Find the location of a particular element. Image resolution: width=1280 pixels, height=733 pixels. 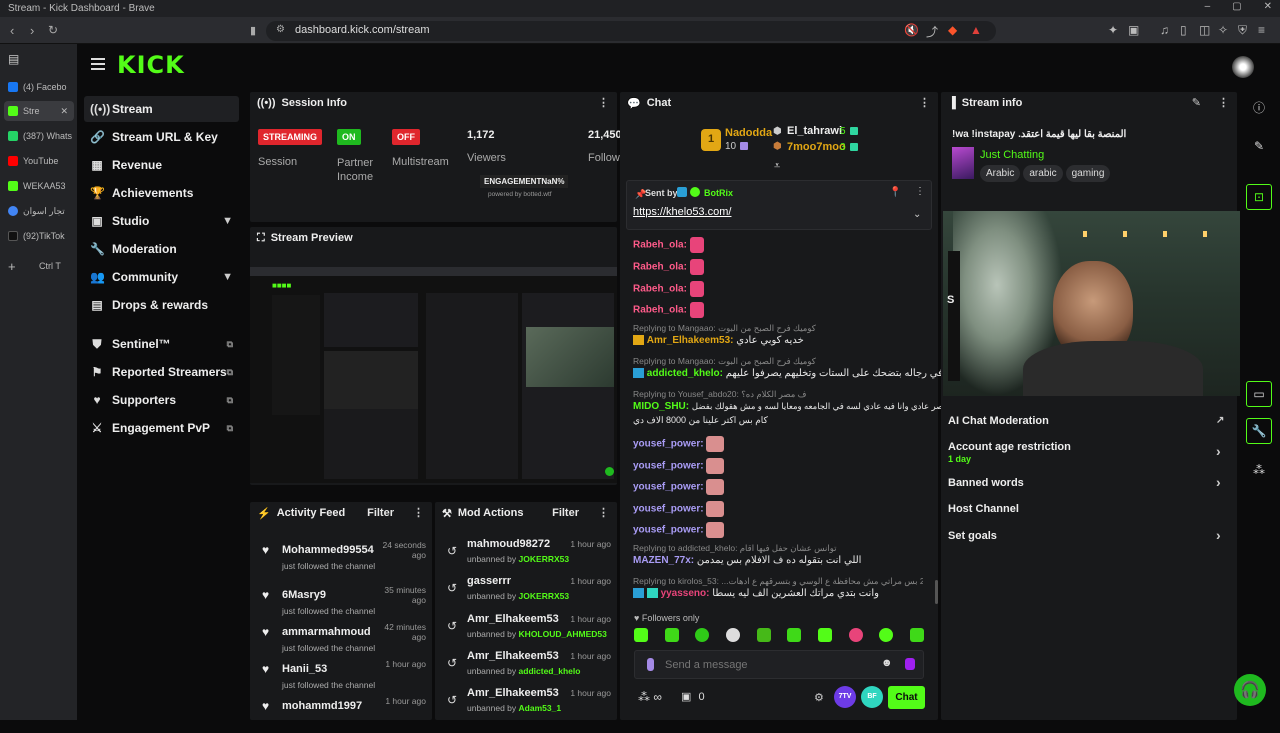

chat-scrollbar is located at coordinates (936, 592).